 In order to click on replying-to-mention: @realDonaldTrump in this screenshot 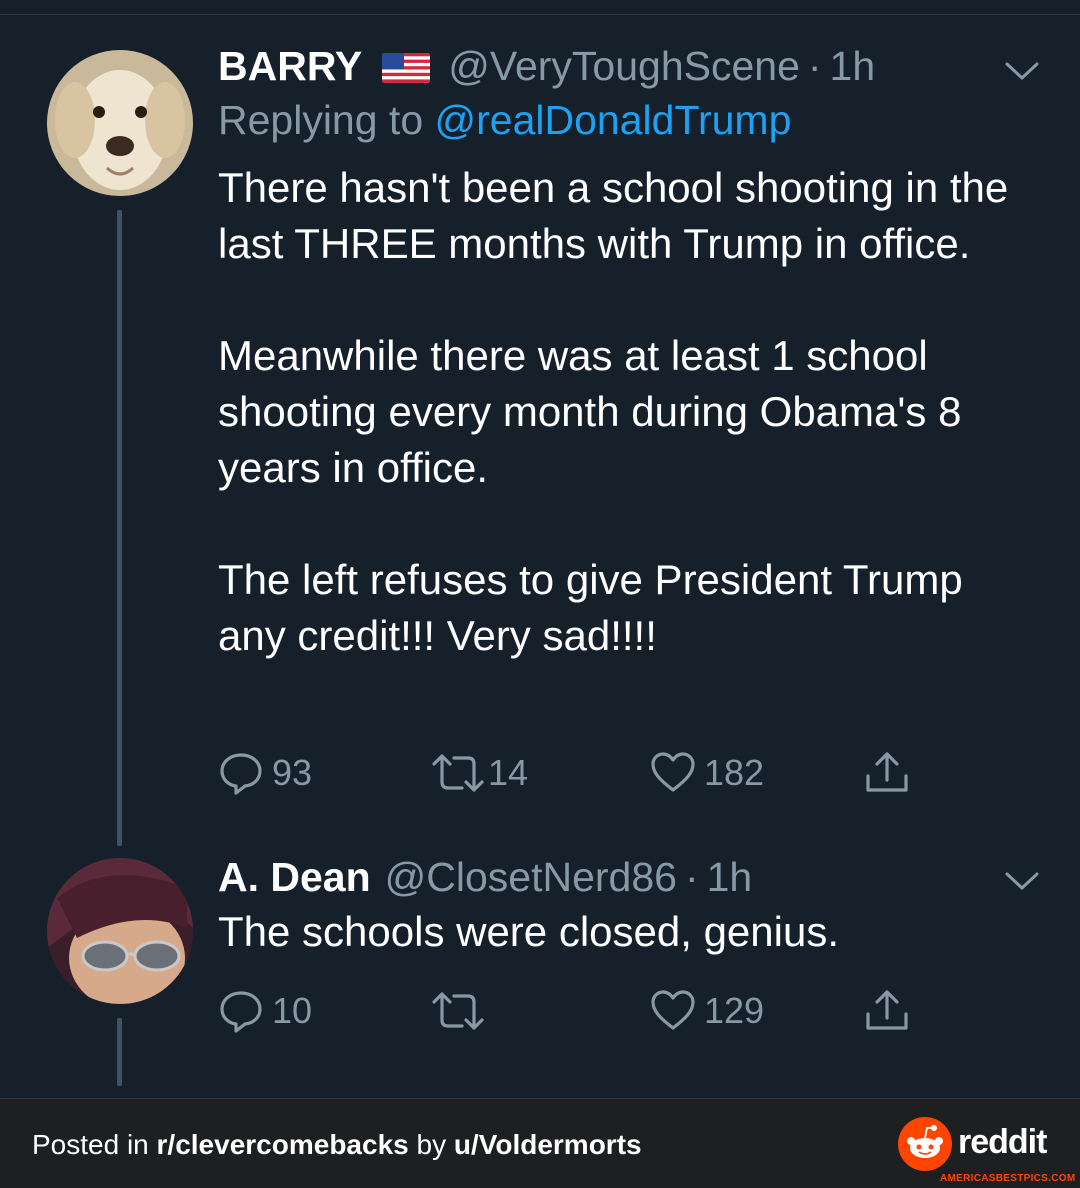, I will do `click(613, 120)`.